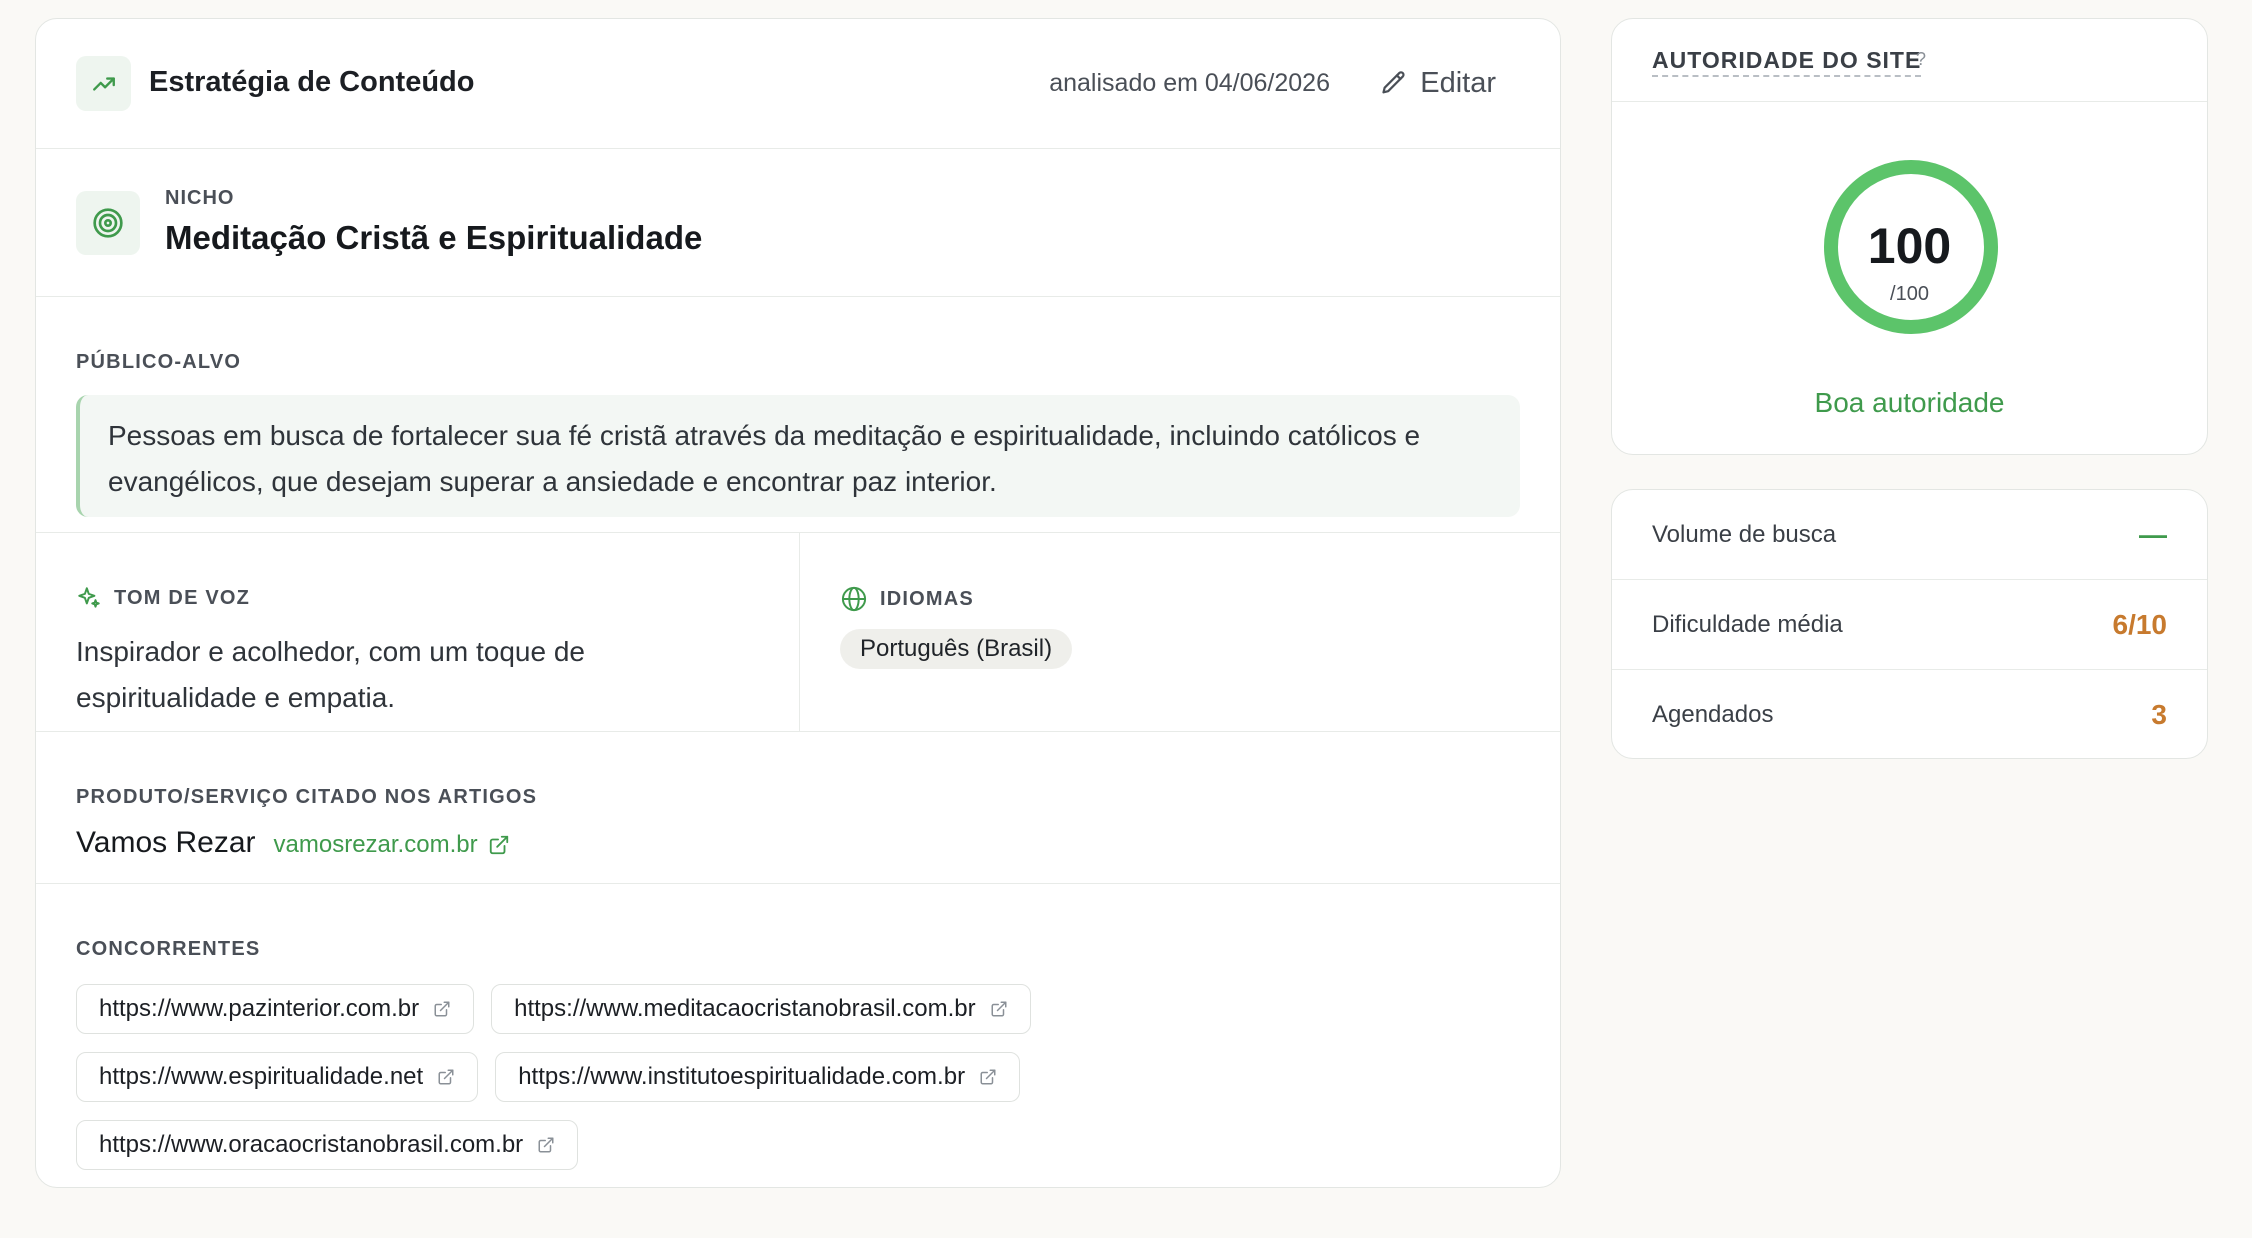 The image size is (2252, 1238). I want to click on authority-header: AUTORIDADE DO SITE ?, so click(1909, 60).